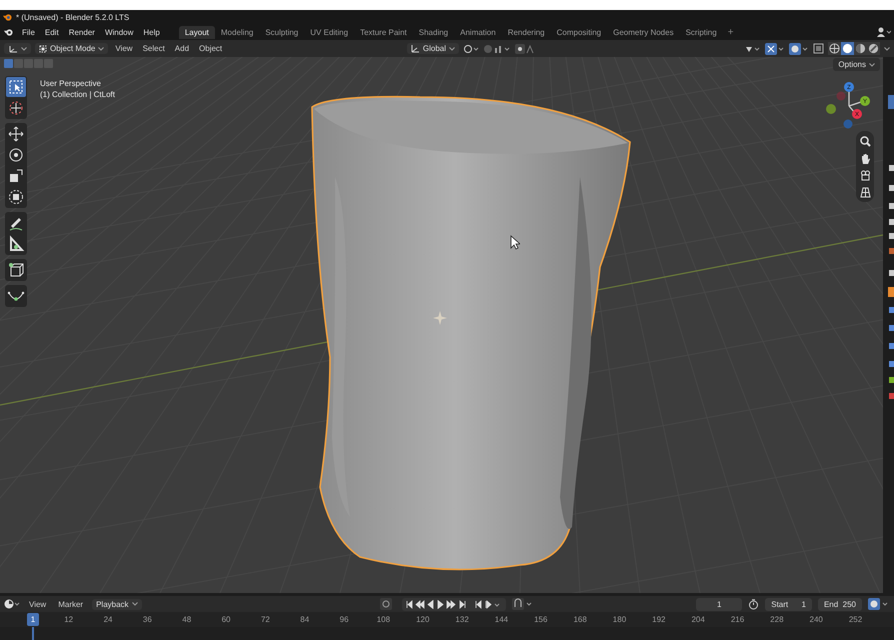 The height and width of the screenshot is (640, 894). What do you see at coordinates (540, 620) in the screenshot?
I see `frame-number: 156` at bounding box center [540, 620].